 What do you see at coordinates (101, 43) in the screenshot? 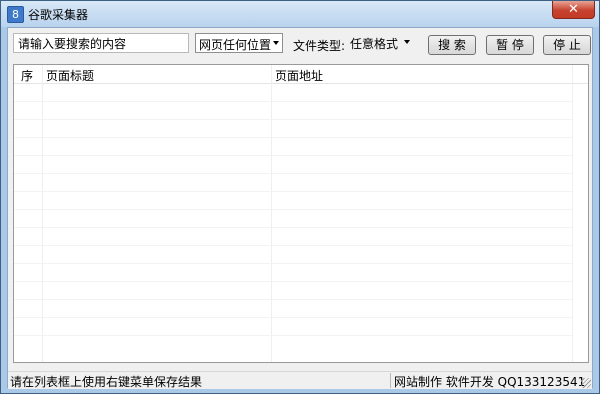
I see `search-input` at bounding box center [101, 43].